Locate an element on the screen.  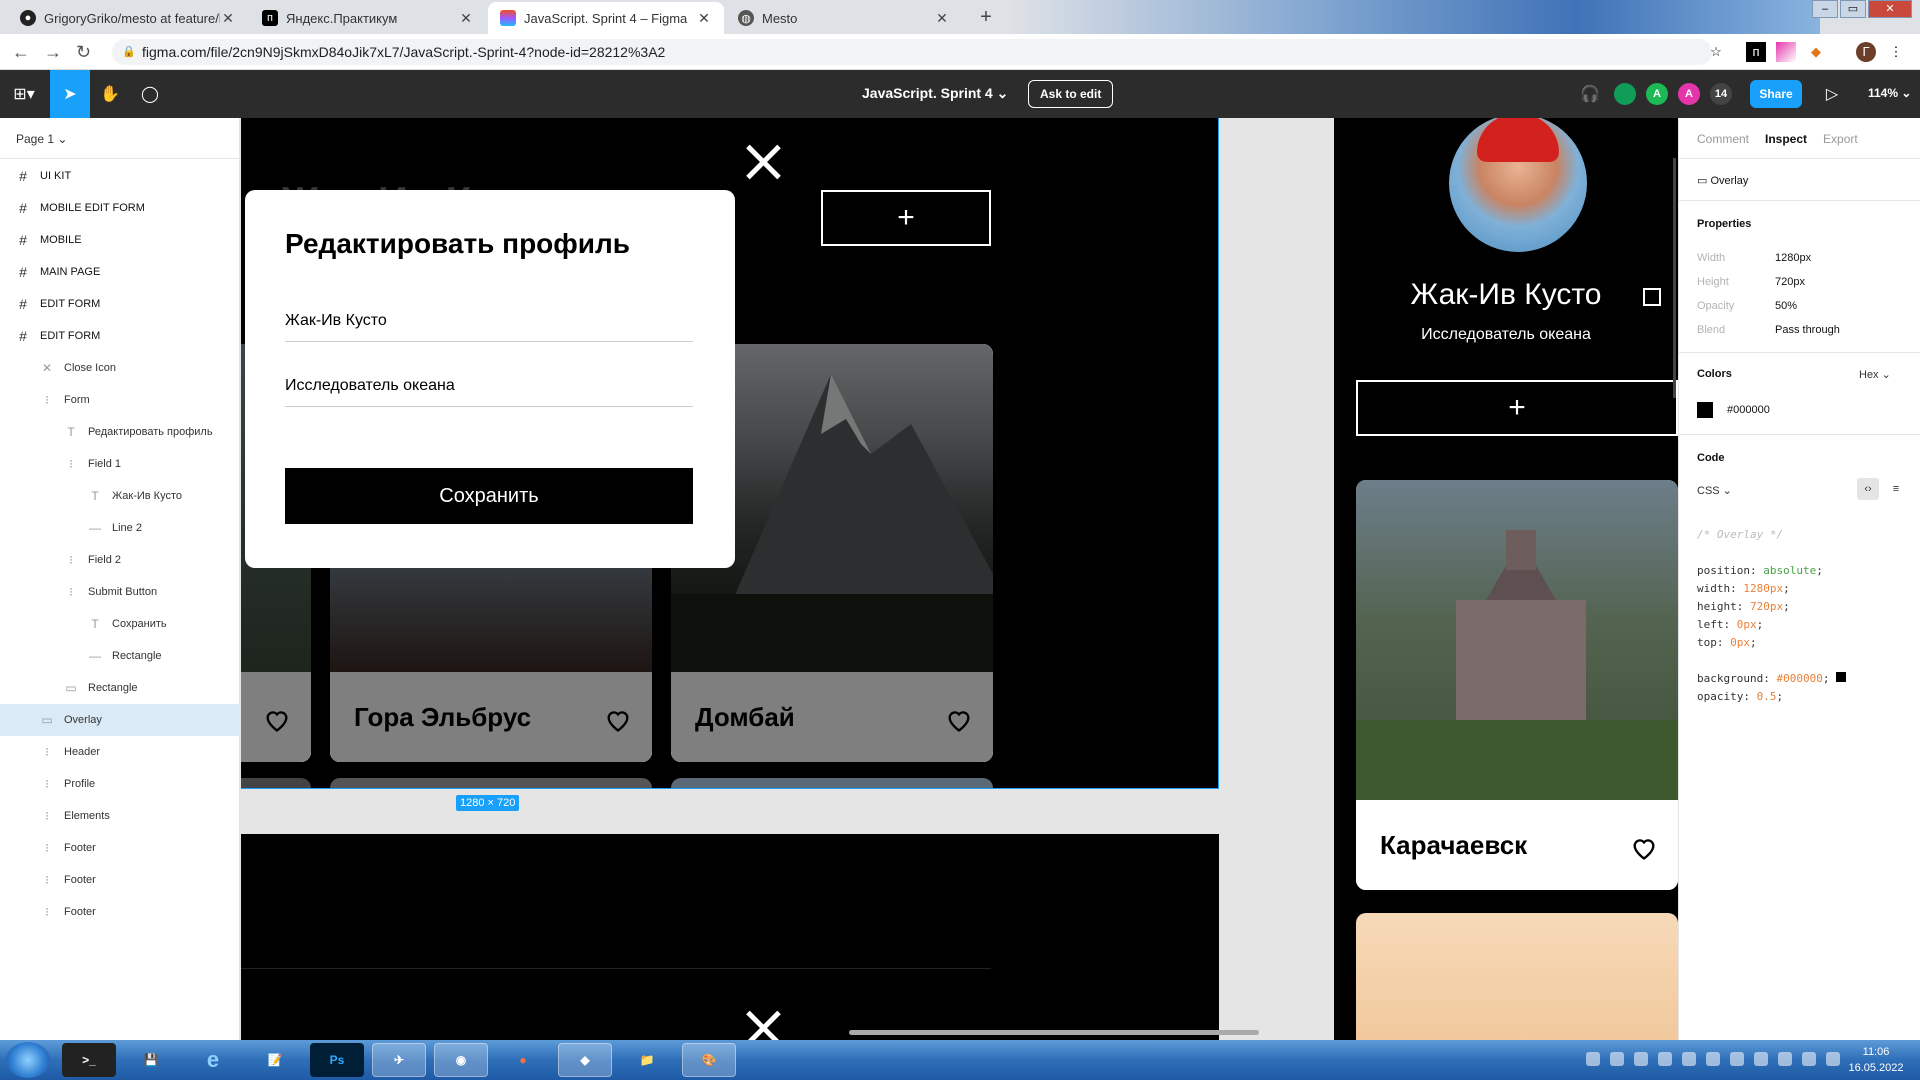
extension-icon is located at coordinates (1786, 52).